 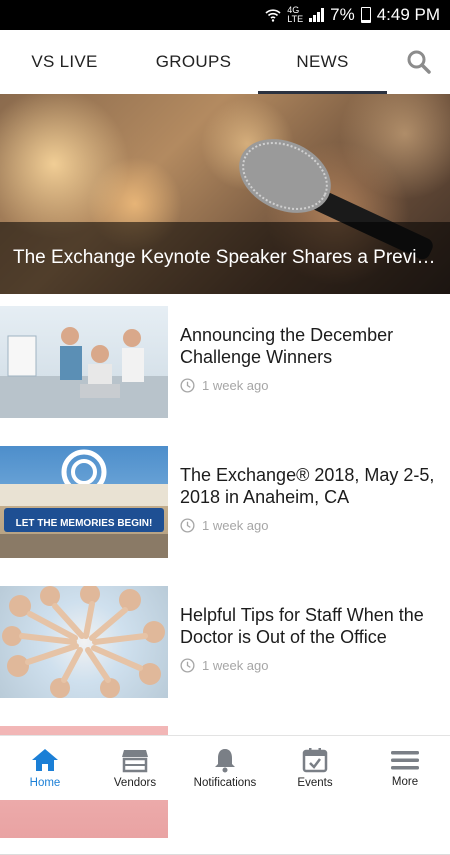 What do you see at coordinates (405, 782) in the screenshot?
I see `nav-more-label: More` at bounding box center [405, 782].